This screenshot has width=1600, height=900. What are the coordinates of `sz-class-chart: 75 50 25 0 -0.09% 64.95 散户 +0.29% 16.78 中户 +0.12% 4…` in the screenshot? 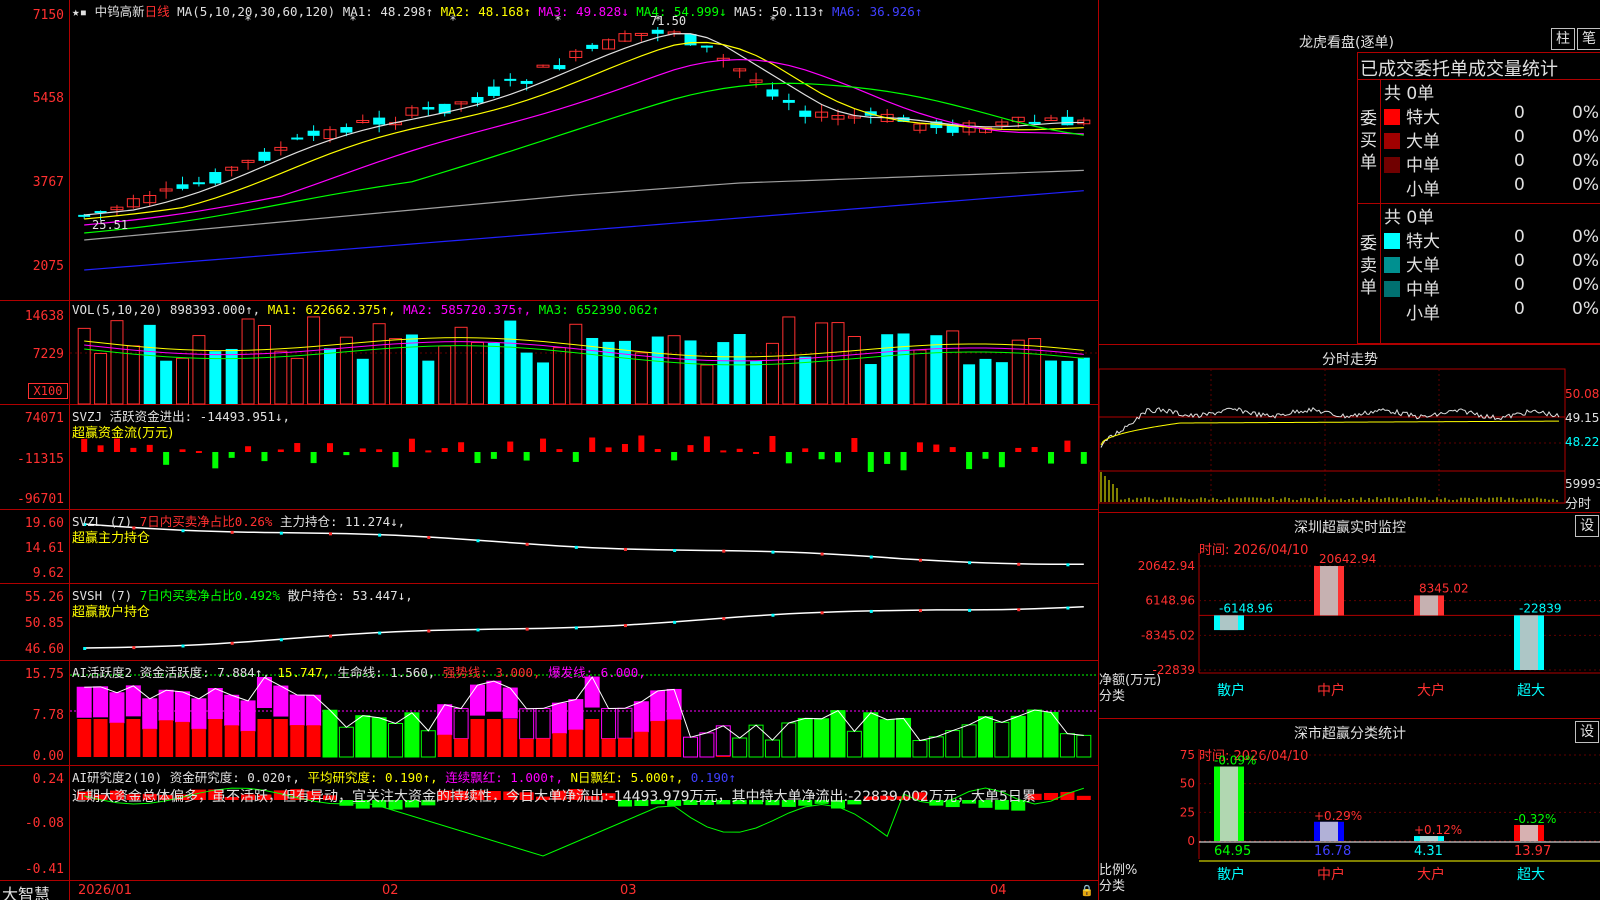 It's located at (1349, 809).